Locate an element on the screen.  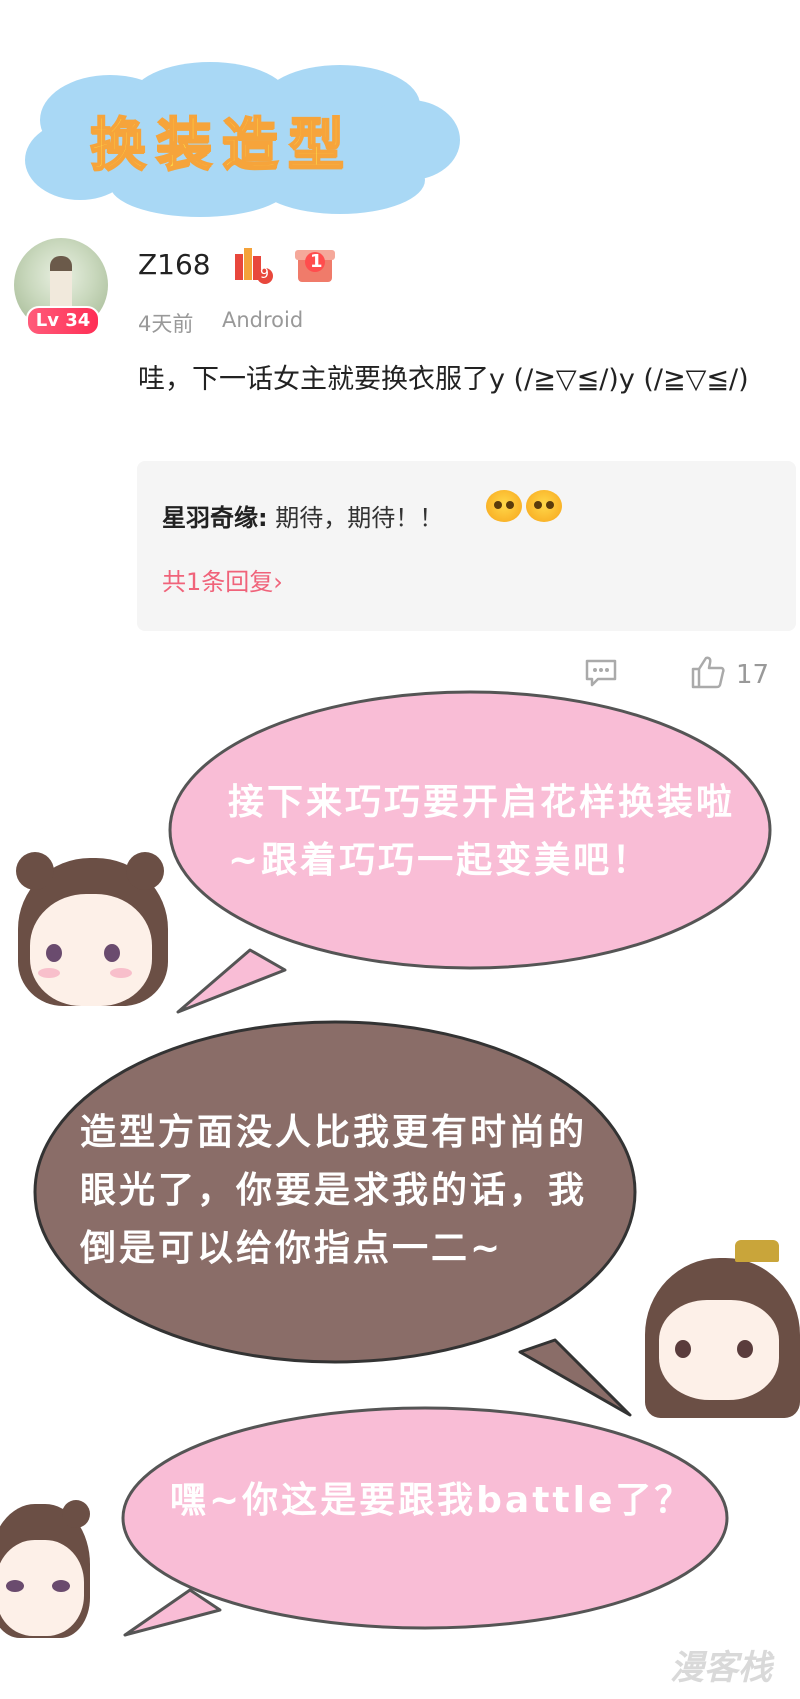
dialogue-2: 造型方面没人比我更有时尚的眼光了，你要是求我的话，我倒是可以给你指点一二~ is located at coordinates (334, 1190).